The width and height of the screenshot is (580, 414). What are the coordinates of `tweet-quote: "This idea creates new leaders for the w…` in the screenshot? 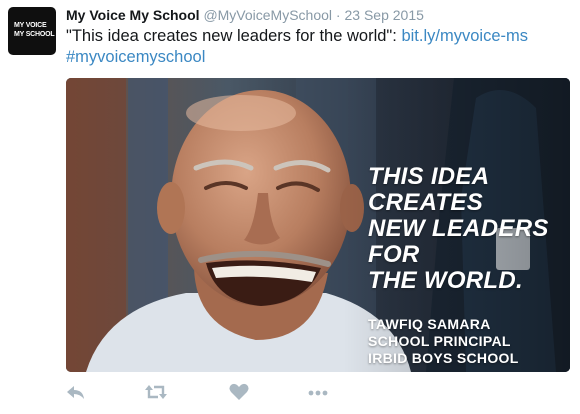 It's located at (231, 36).